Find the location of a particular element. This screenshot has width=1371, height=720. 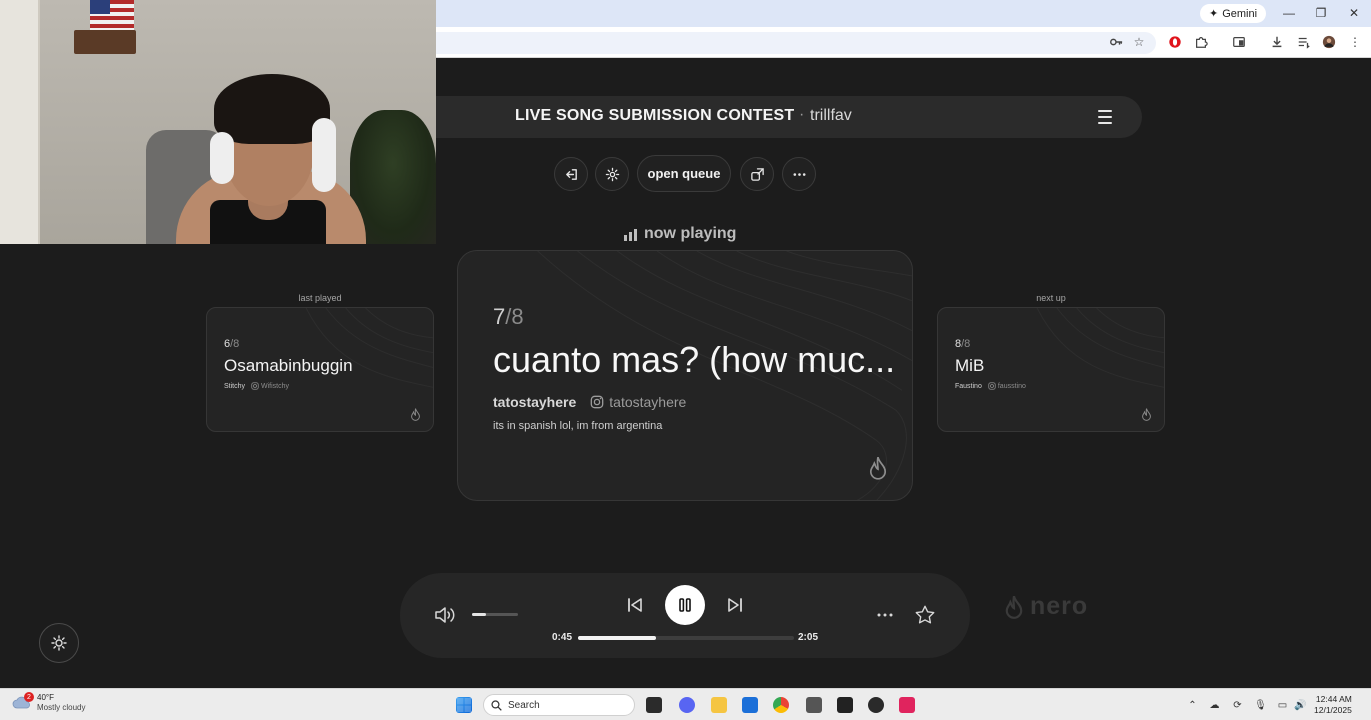

cast-tab-icon is located at coordinates (1239, 42).